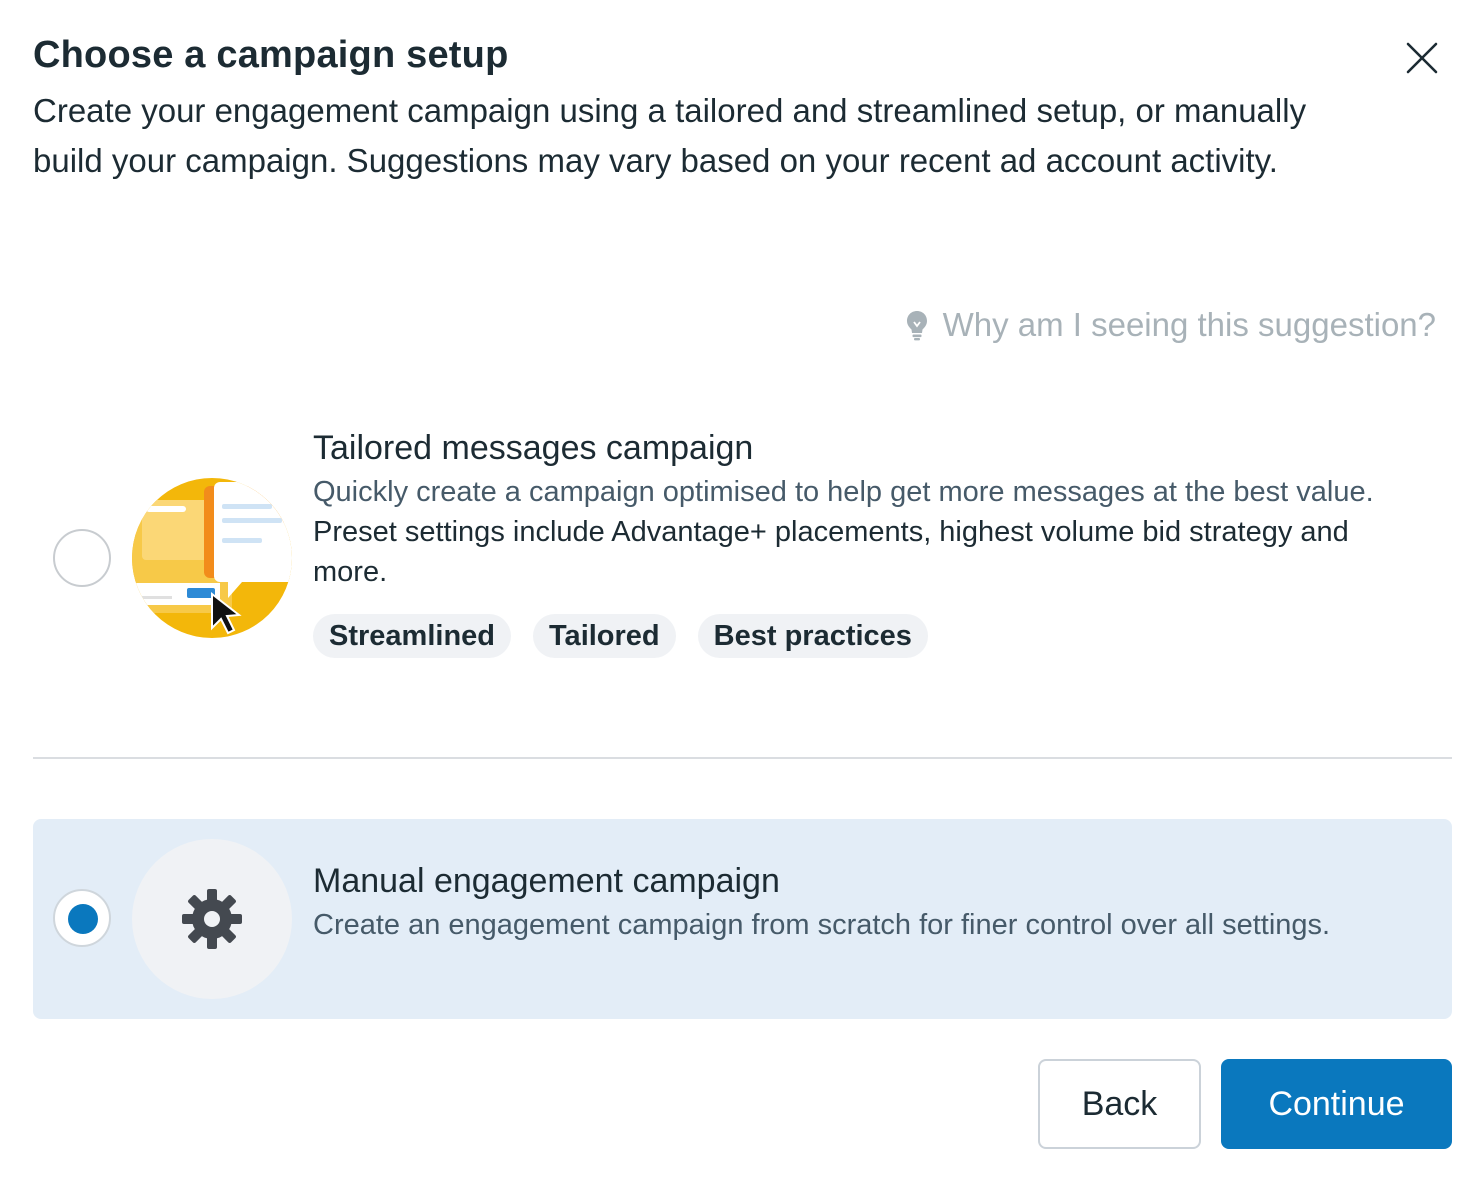  Describe the element at coordinates (1189, 324) in the screenshot. I see `why-suggestion-label: Why am I seeing this suggestion?` at that location.